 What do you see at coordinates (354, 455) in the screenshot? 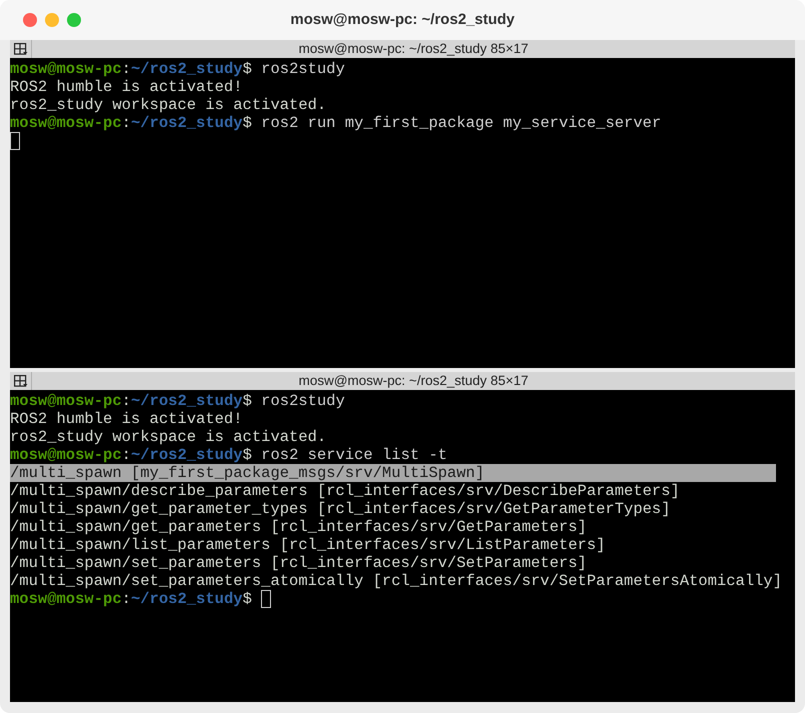
I see `command-text: ros2 service list -t` at bounding box center [354, 455].